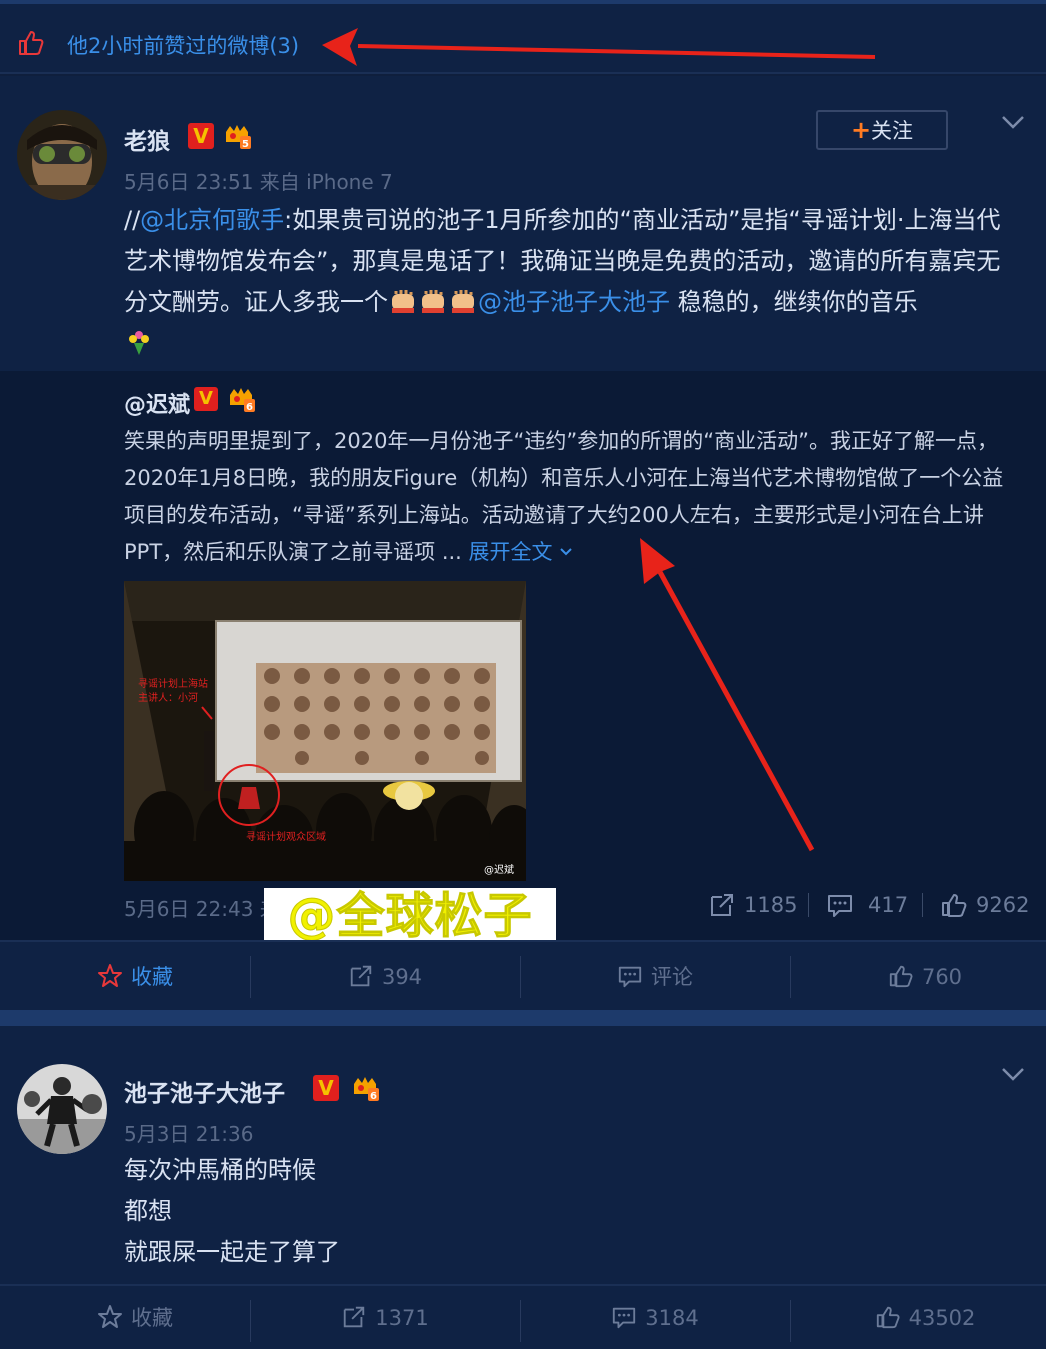 This screenshot has width=1046, height=1349. What do you see at coordinates (892, 131) in the screenshot?
I see `follow-label: 关注` at bounding box center [892, 131].